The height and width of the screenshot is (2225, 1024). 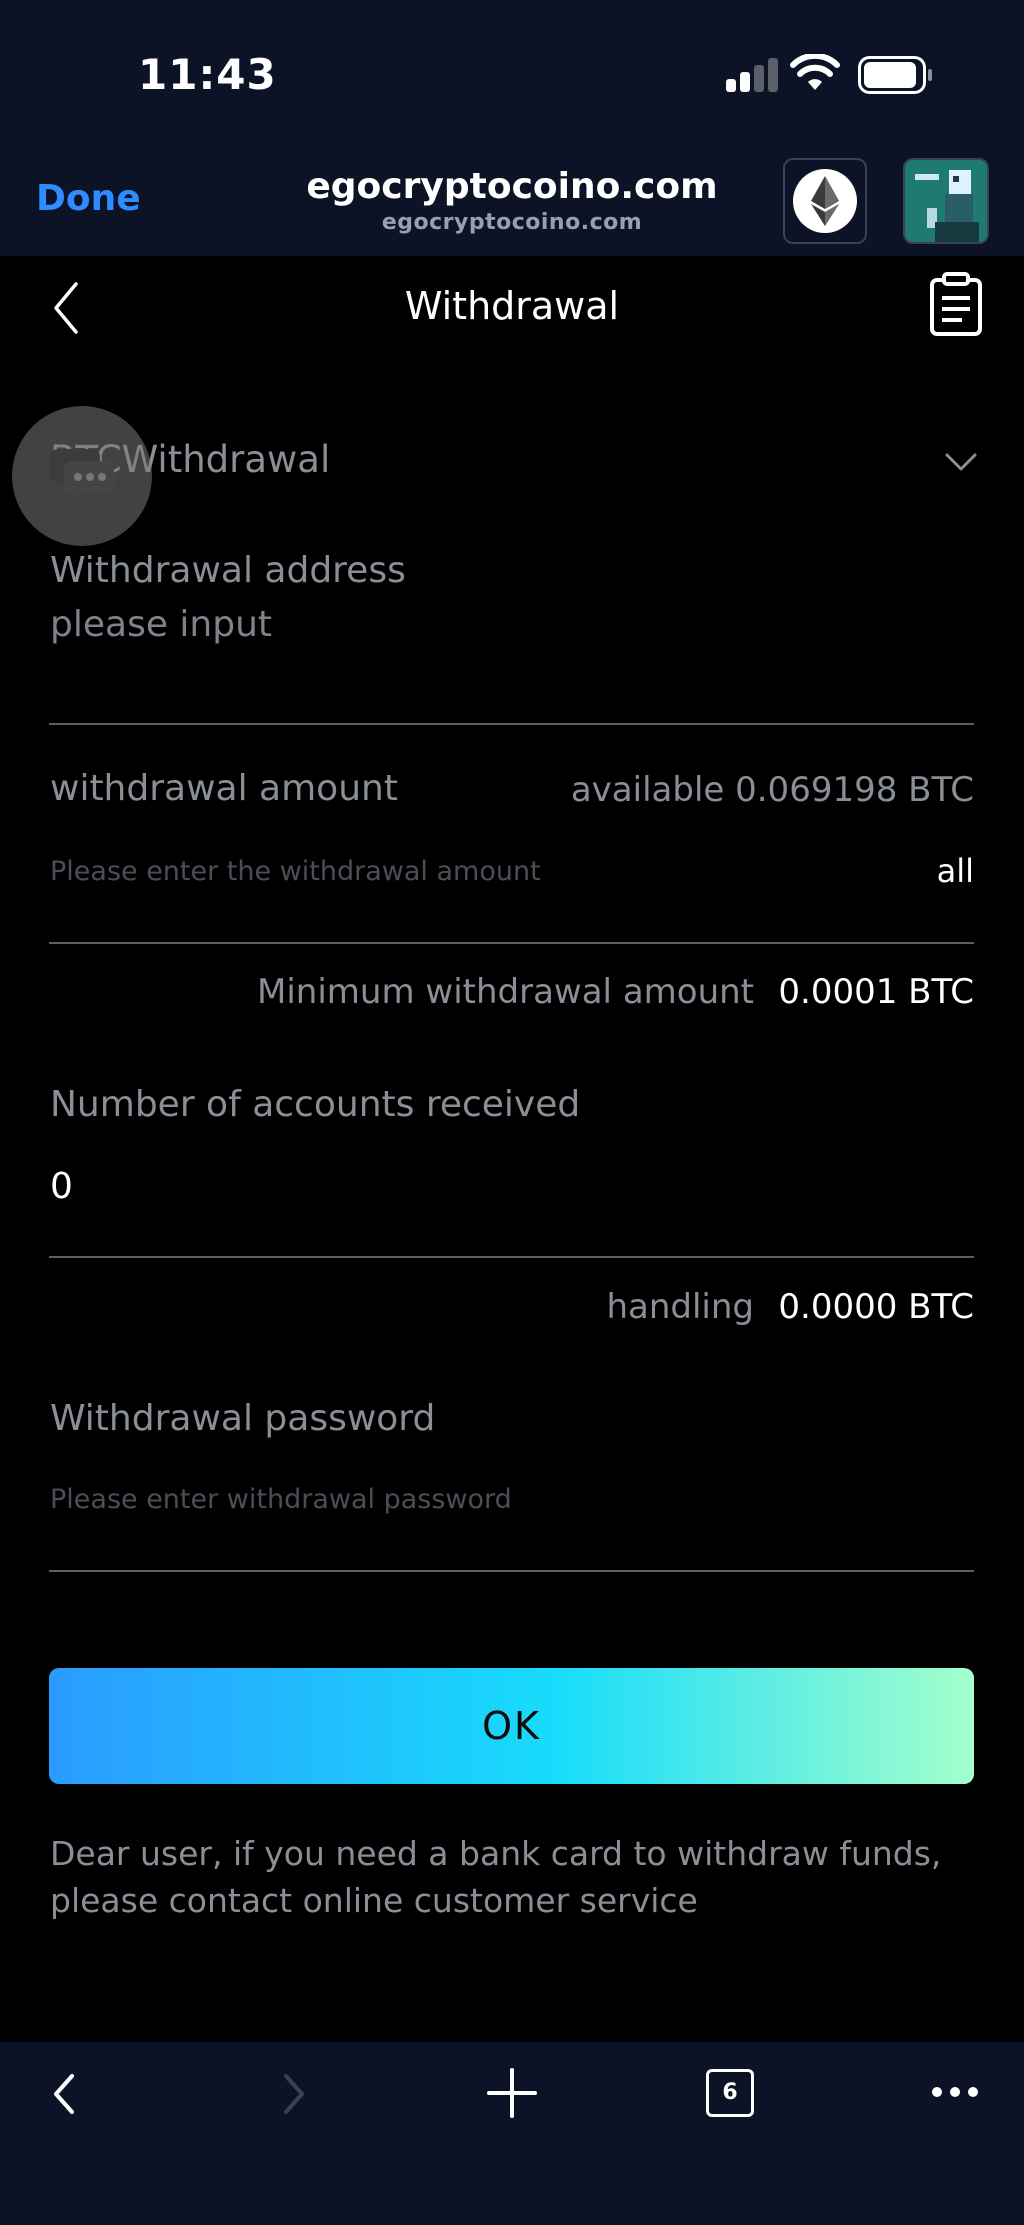 I want to click on site-title: egocryptocoino.com, so click(x=512, y=186).